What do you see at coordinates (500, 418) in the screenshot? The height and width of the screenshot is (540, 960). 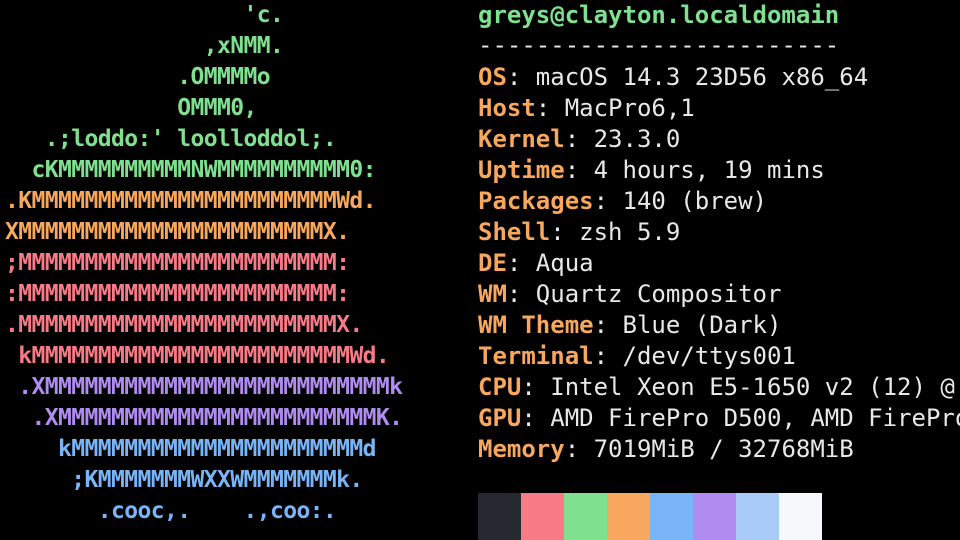 I see `info-key: GPU` at bounding box center [500, 418].